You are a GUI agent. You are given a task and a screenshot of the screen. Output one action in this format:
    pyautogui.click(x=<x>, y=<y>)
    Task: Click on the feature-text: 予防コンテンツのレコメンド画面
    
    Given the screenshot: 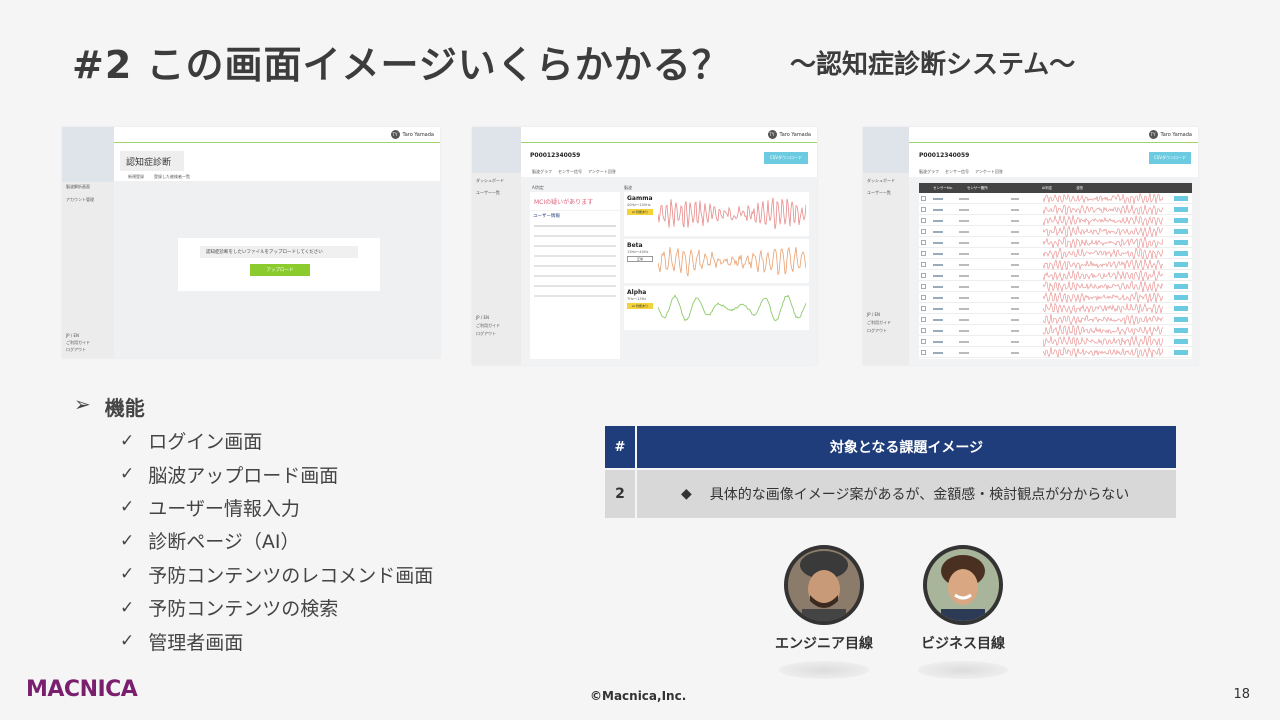 What is the action you would take?
    pyautogui.click(x=291, y=575)
    